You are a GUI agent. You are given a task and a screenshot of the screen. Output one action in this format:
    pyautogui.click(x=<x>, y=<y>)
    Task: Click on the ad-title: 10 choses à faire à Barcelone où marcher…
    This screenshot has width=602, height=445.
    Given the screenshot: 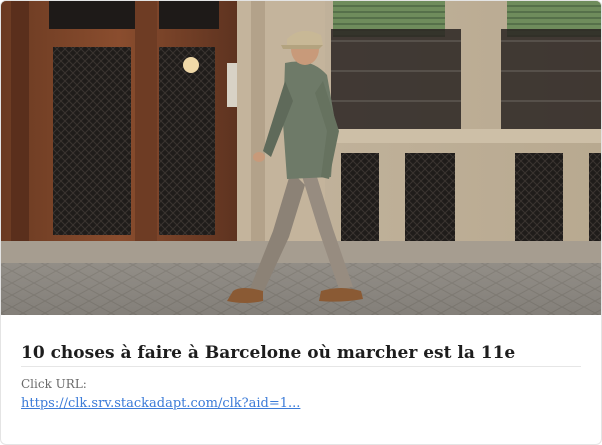 What is the action you would take?
    pyautogui.click(x=301, y=354)
    